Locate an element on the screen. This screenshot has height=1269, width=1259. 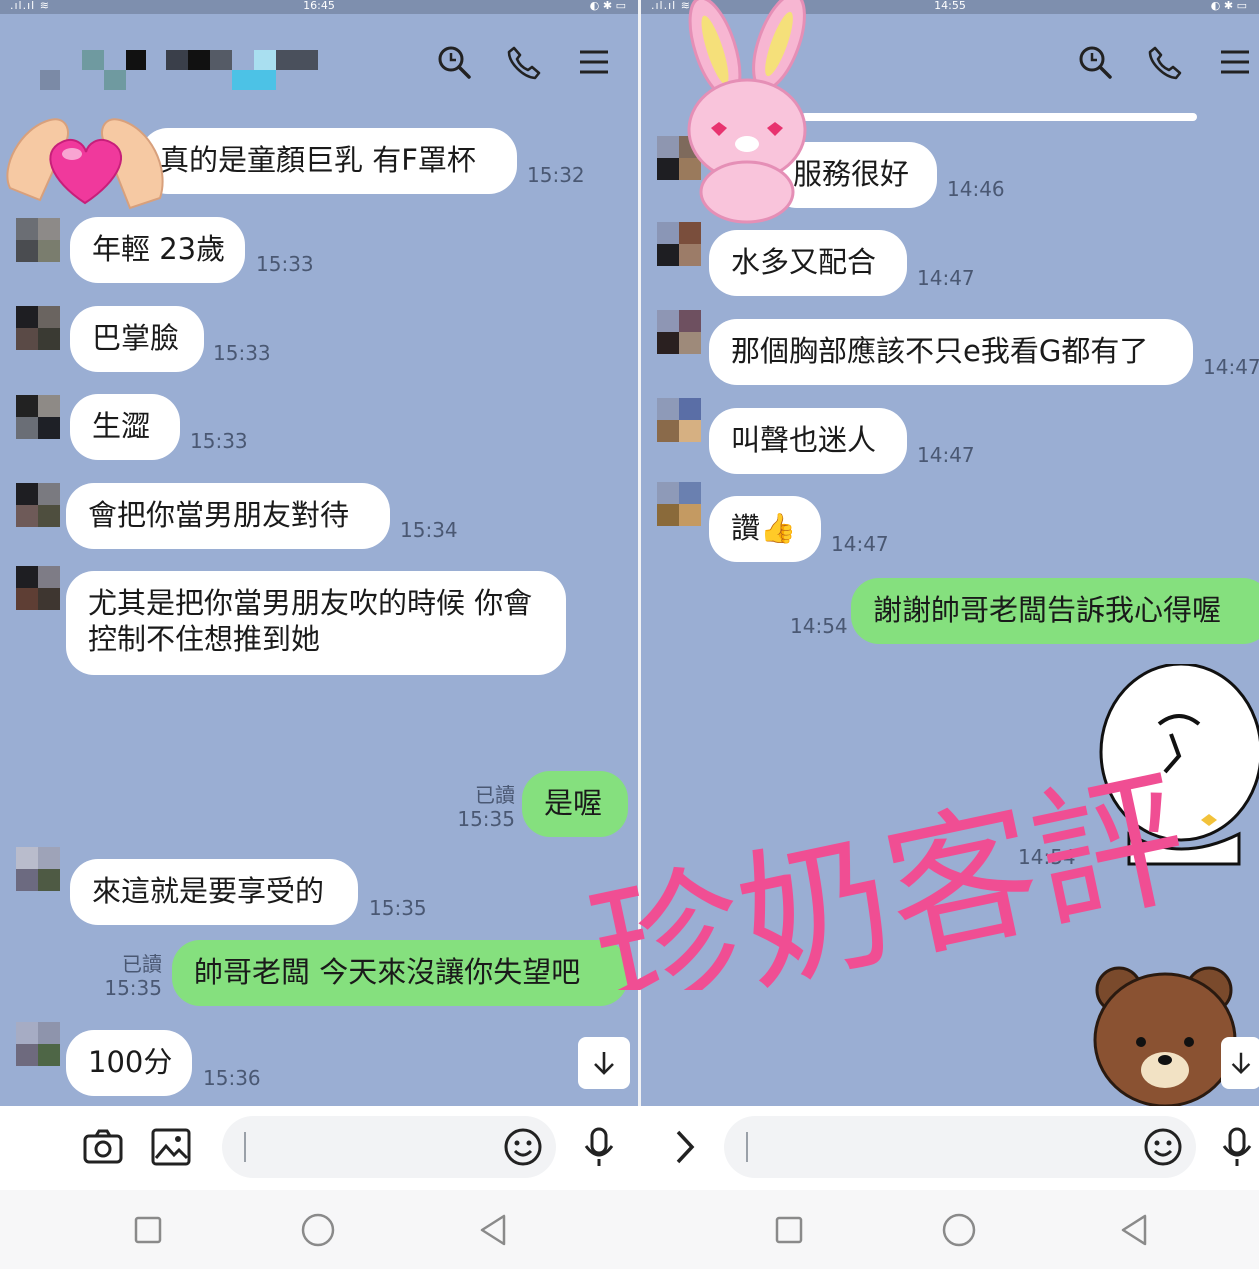
message-text: 叫聲也迷人 is located at coordinates (804, 440).